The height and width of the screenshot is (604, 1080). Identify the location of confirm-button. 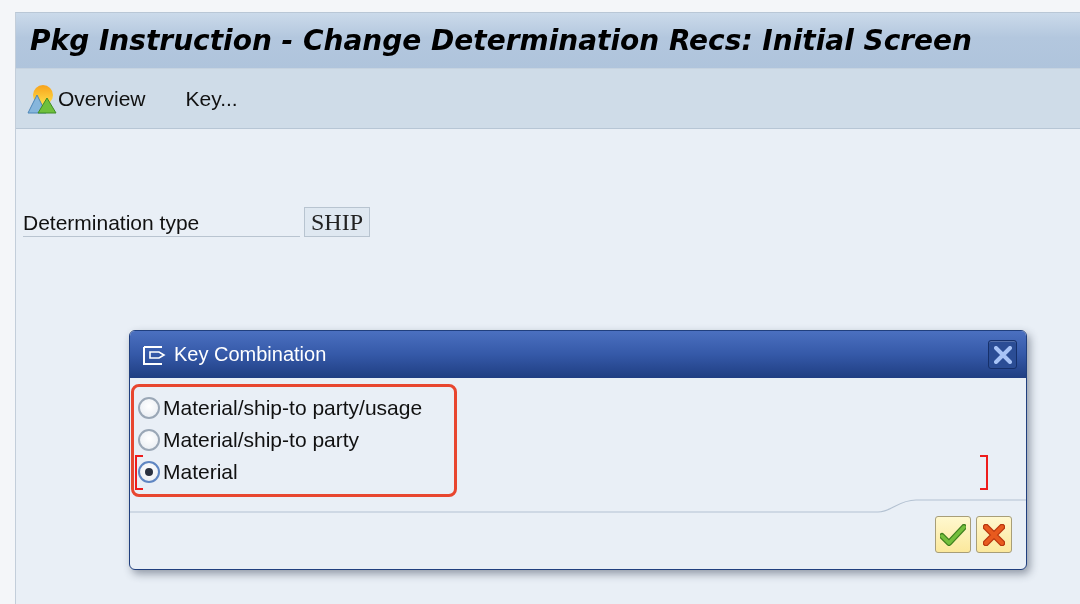
(953, 534).